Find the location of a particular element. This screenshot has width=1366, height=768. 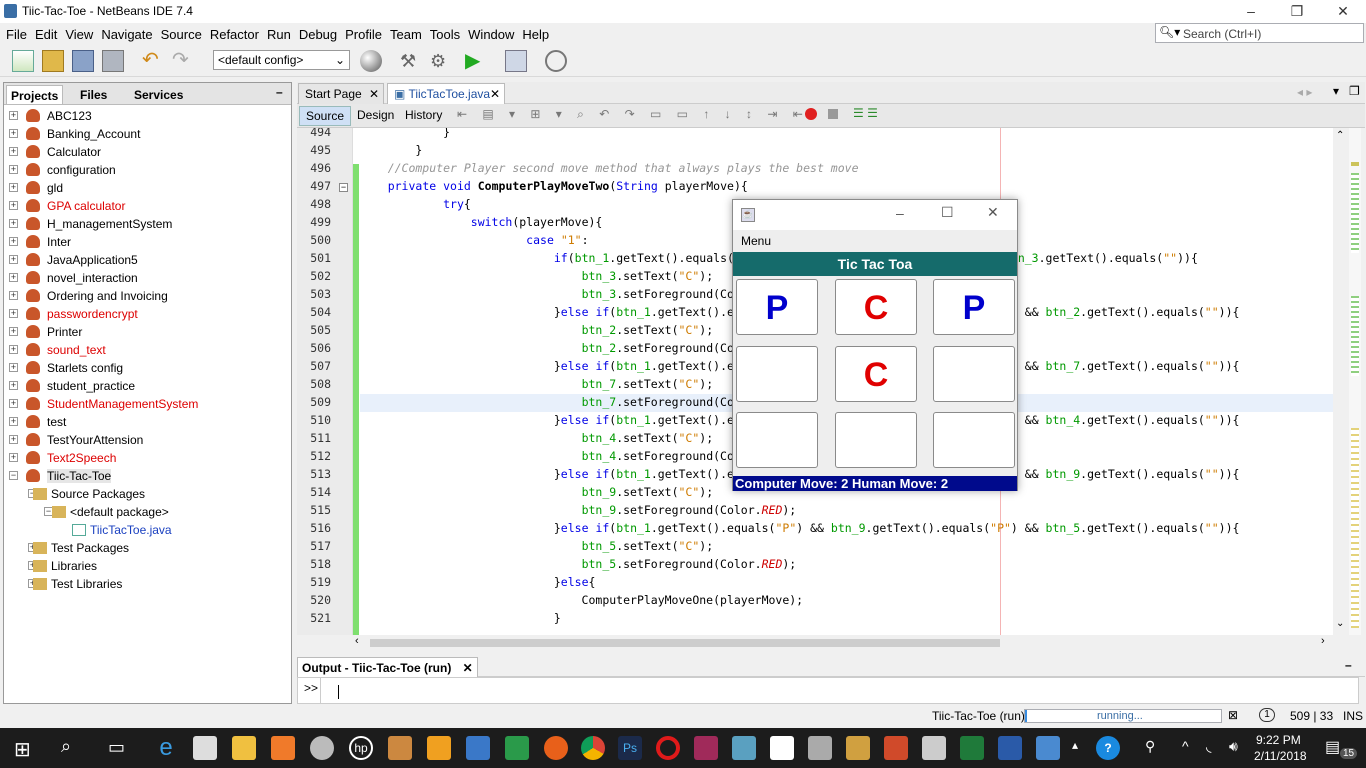

hammer-icon: ⚒ is located at coordinates (411, 61).